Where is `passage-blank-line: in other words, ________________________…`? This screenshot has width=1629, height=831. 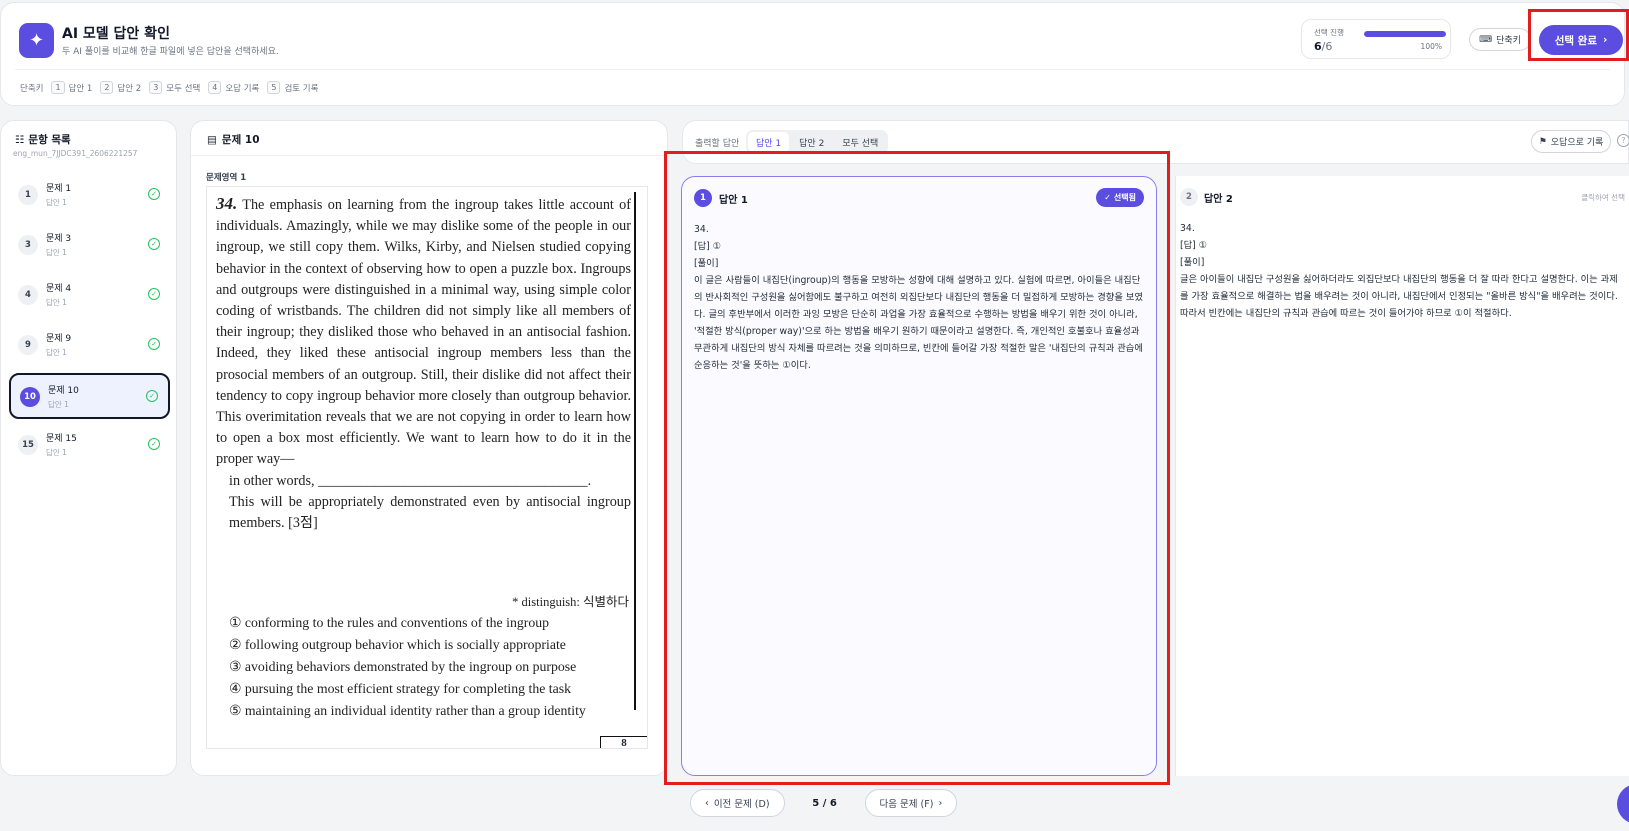 passage-blank-line: in other words, ________________________… is located at coordinates (410, 480).